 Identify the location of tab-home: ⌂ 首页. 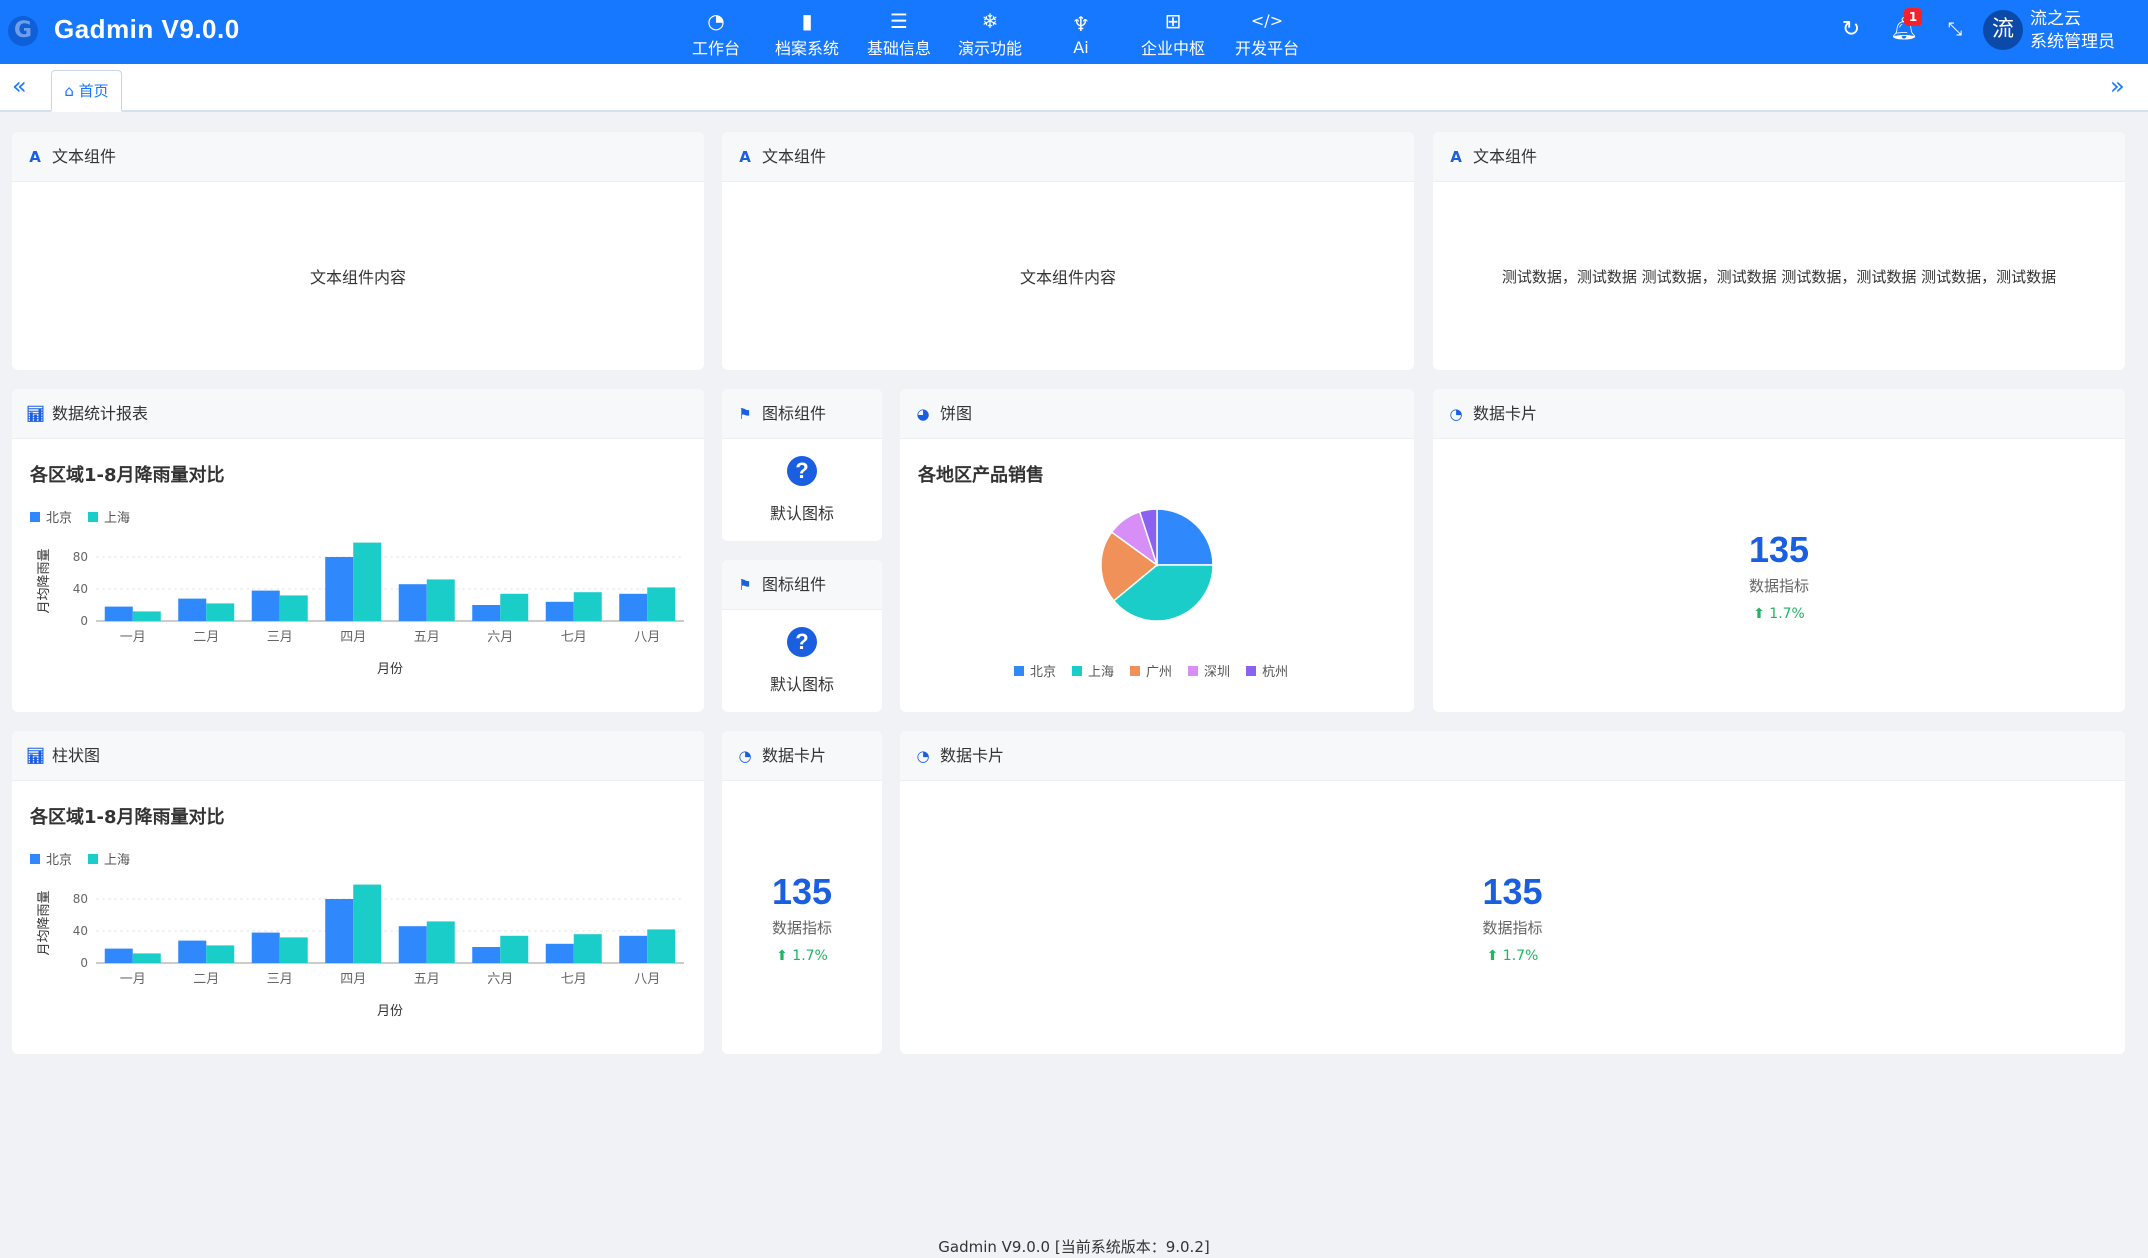
(86, 91).